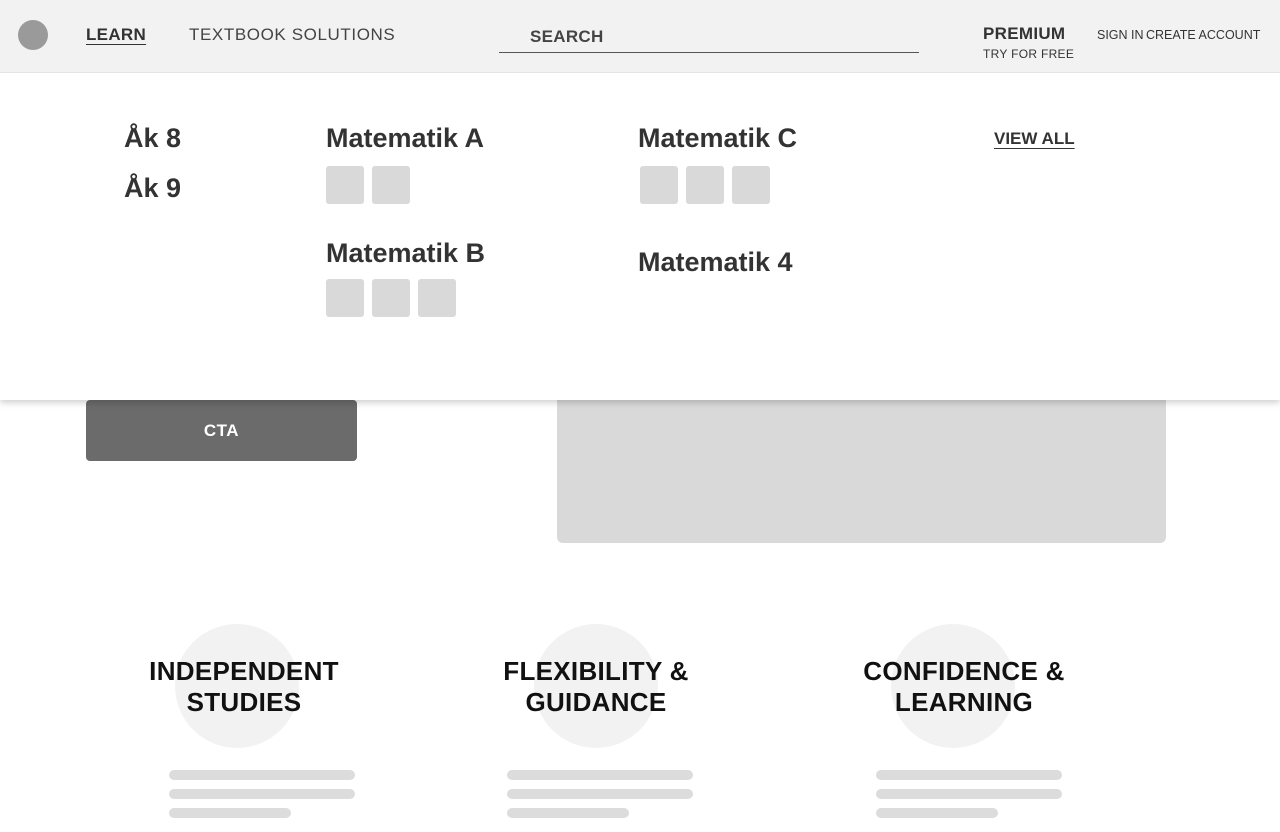 Image resolution: width=1280 pixels, height=832 pixels. I want to click on nav-textbook-solutions-link: TEXTBOOK SOLUTIONS, so click(292, 35).